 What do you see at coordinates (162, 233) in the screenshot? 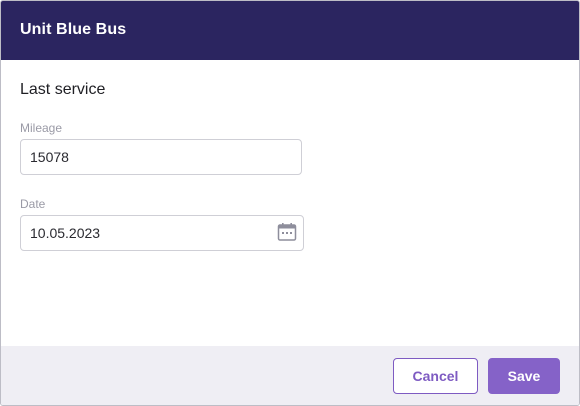
I see `date-input` at bounding box center [162, 233].